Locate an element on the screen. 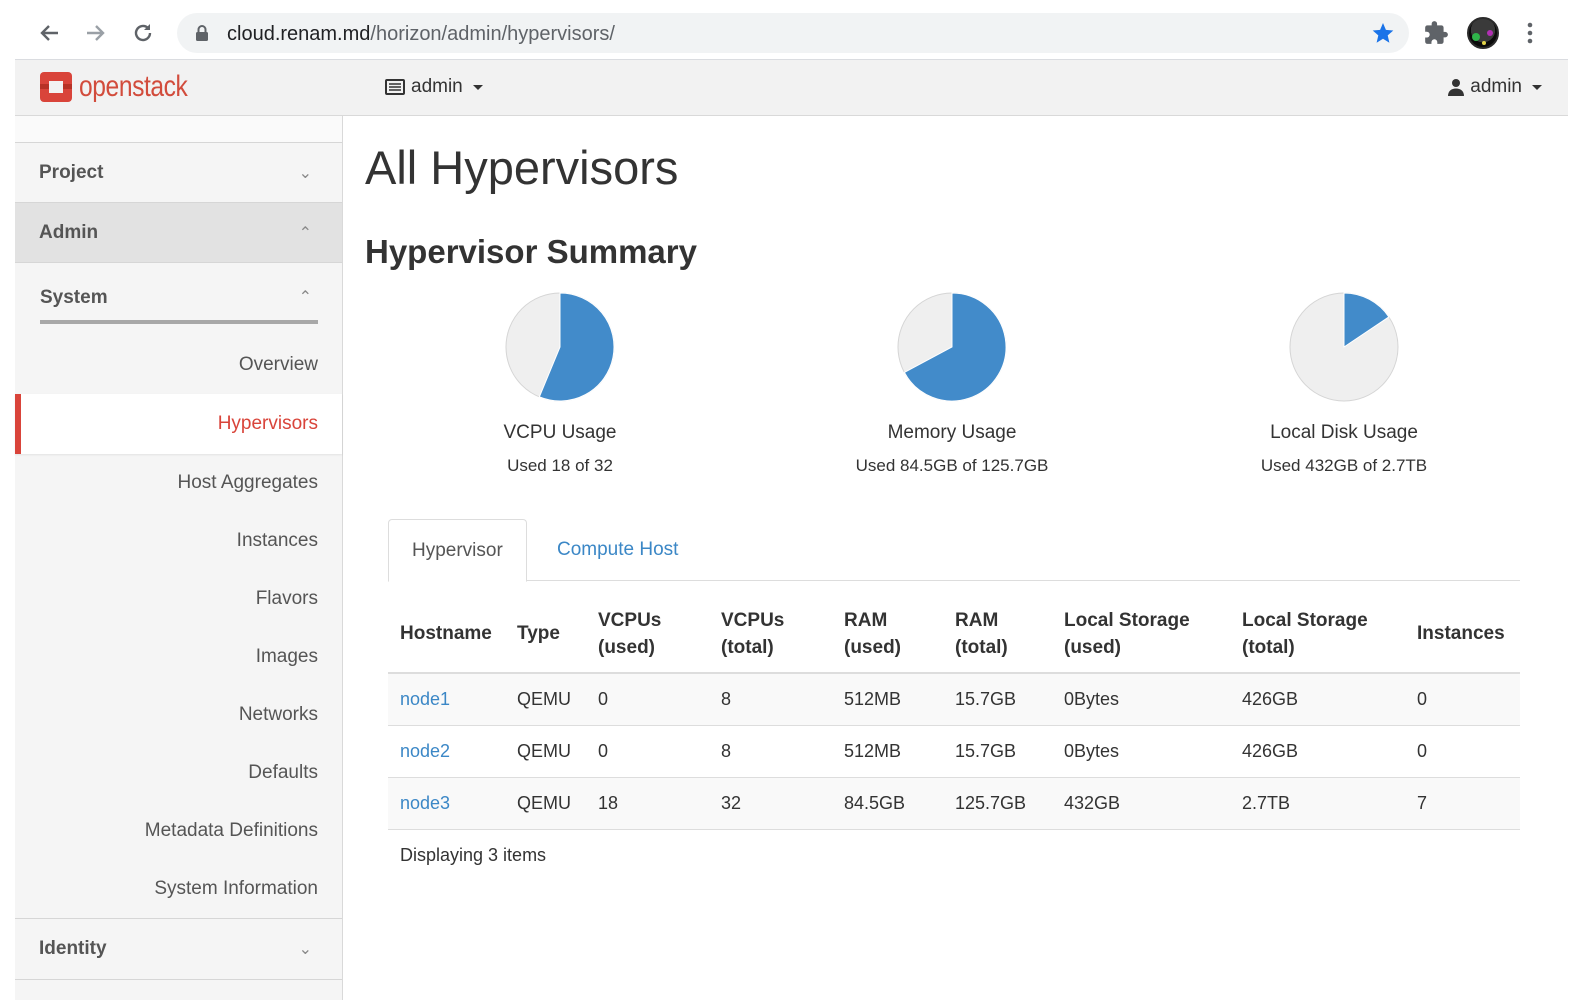  sidebar-panel-admin: Admin ⌃ is located at coordinates (178, 233).